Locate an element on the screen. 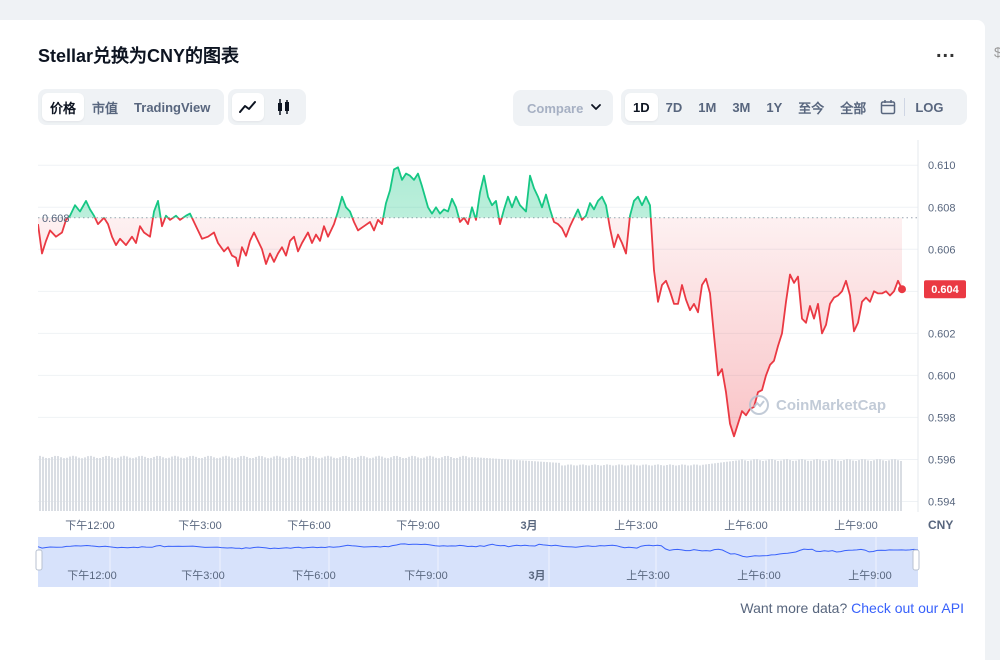  volume-bars is located at coordinates (470, 483).